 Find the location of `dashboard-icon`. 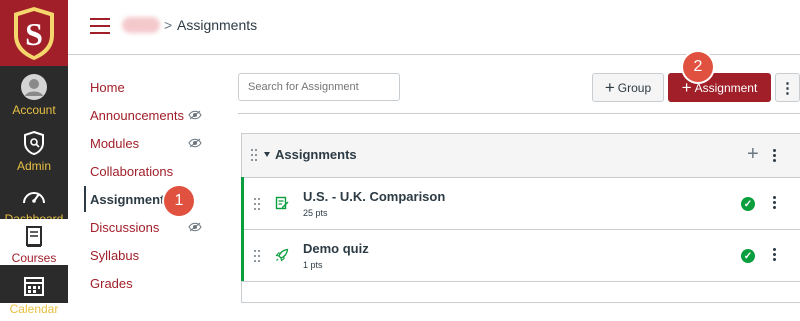

dashboard-icon is located at coordinates (34, 196).